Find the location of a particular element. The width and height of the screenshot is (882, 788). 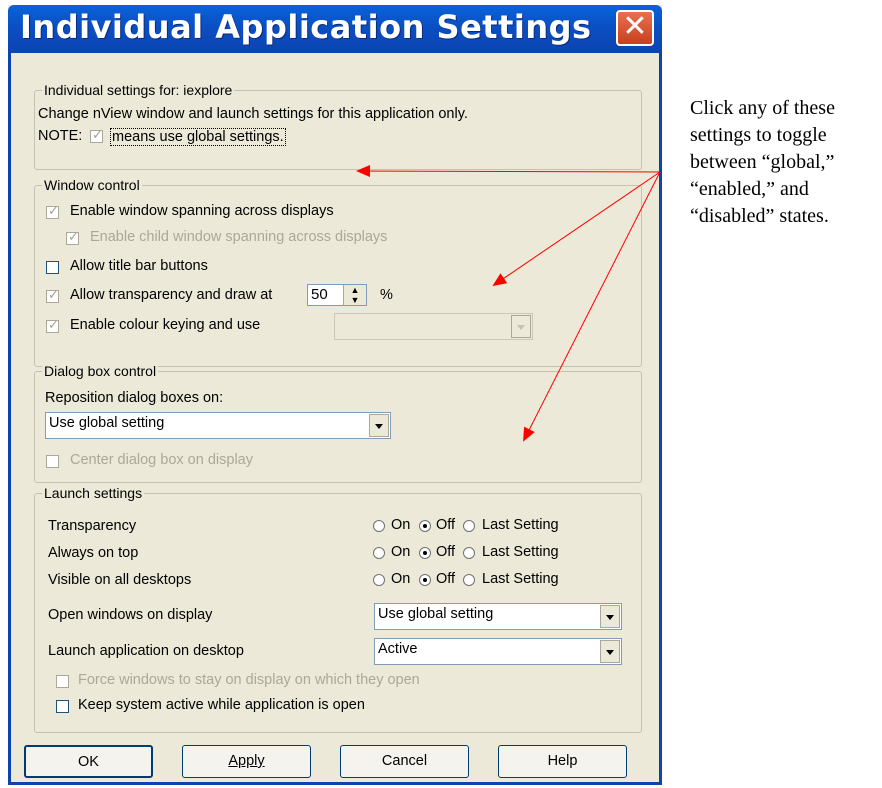

arrow-to-dialog-control is located at coordinates (592, 306).